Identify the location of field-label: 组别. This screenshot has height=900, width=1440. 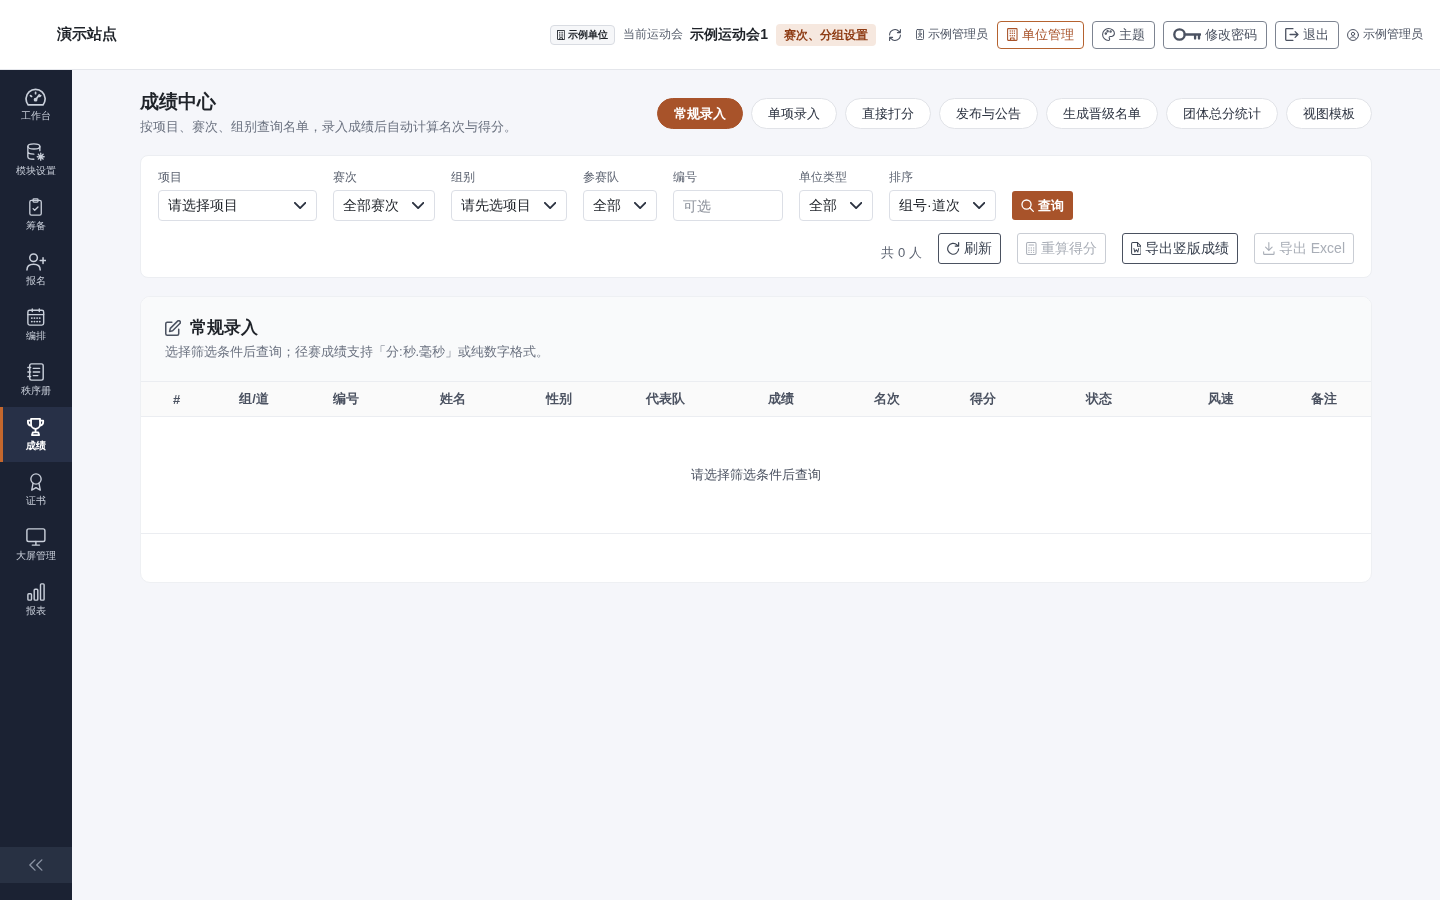
(463, 177).